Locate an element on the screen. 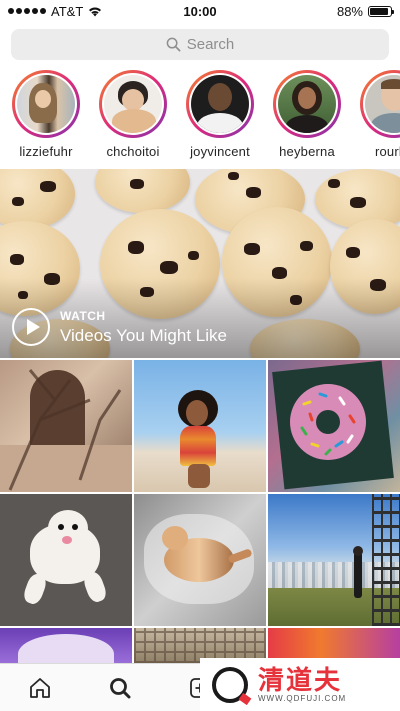  search-placeholder: Search is located at coordinates (210, 44).